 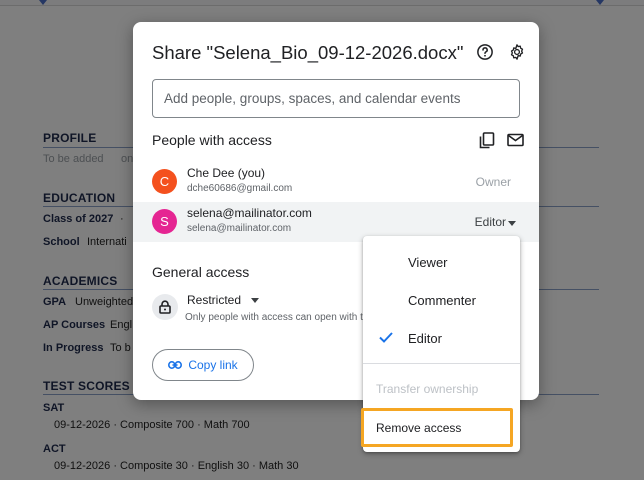 I want to click on avatar: S, so click(x=164, y=221).